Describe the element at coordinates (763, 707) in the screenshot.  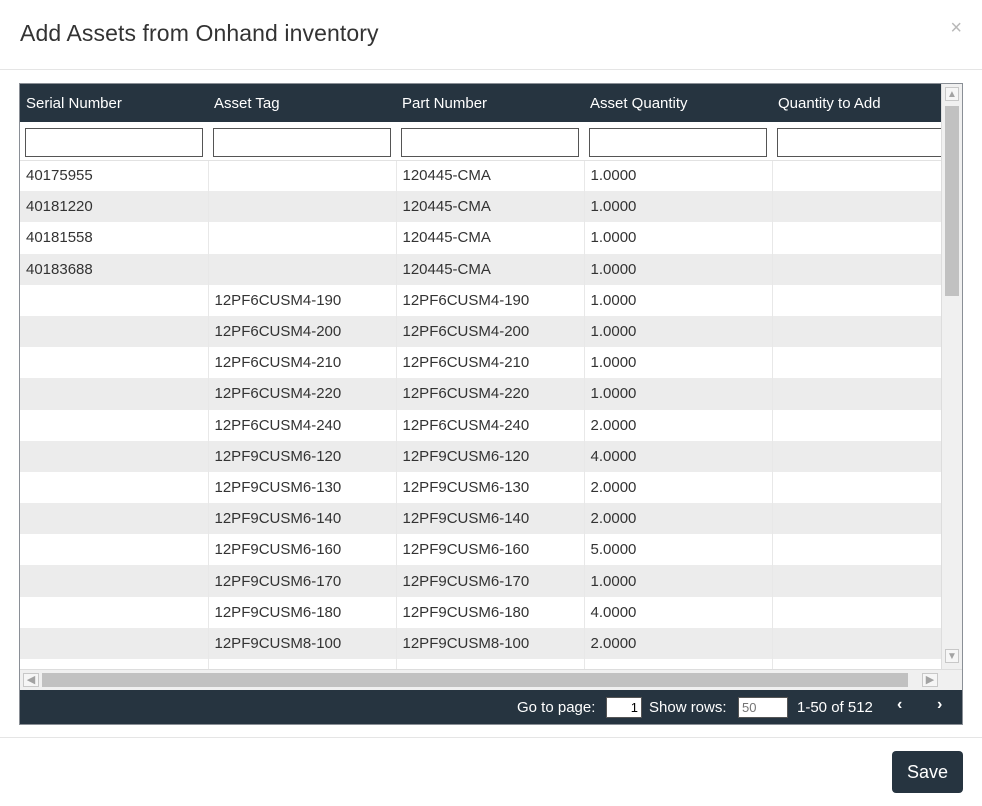
I see `rows-per-page-input` at that location.